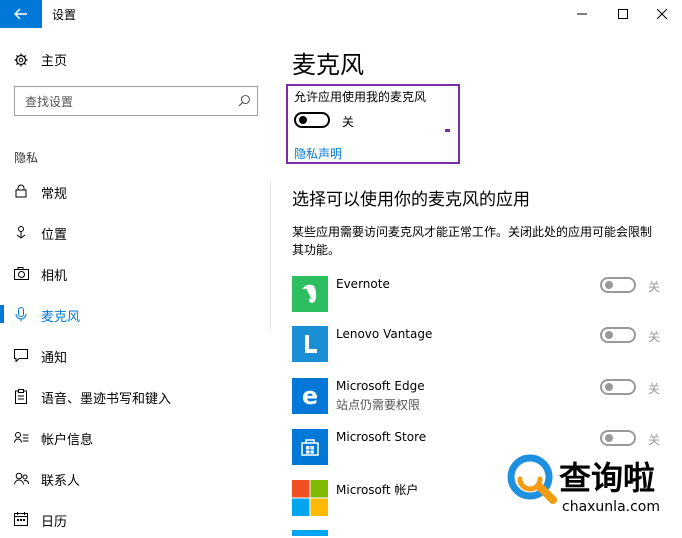  What do you see at coordinates (244, 100) in the screenshot?
I see `search-icon` at bounding box center [244, 100].